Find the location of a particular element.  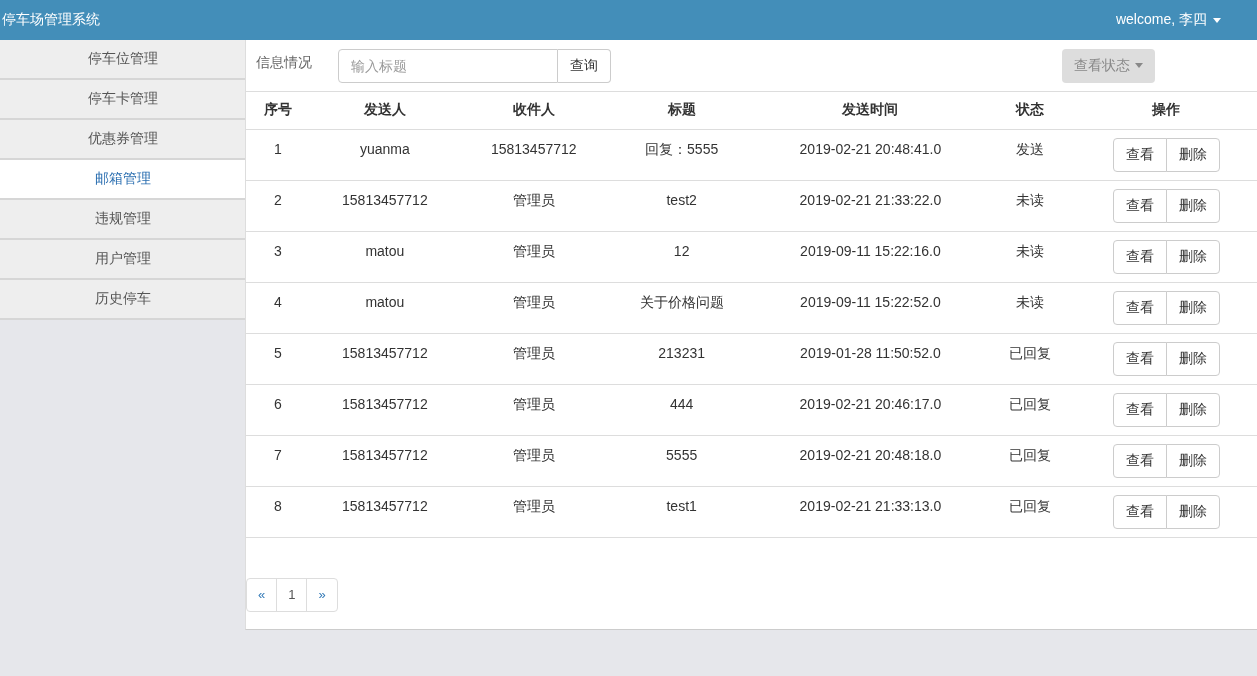

column-header: 操作 is located at coordinates (1166, 110).